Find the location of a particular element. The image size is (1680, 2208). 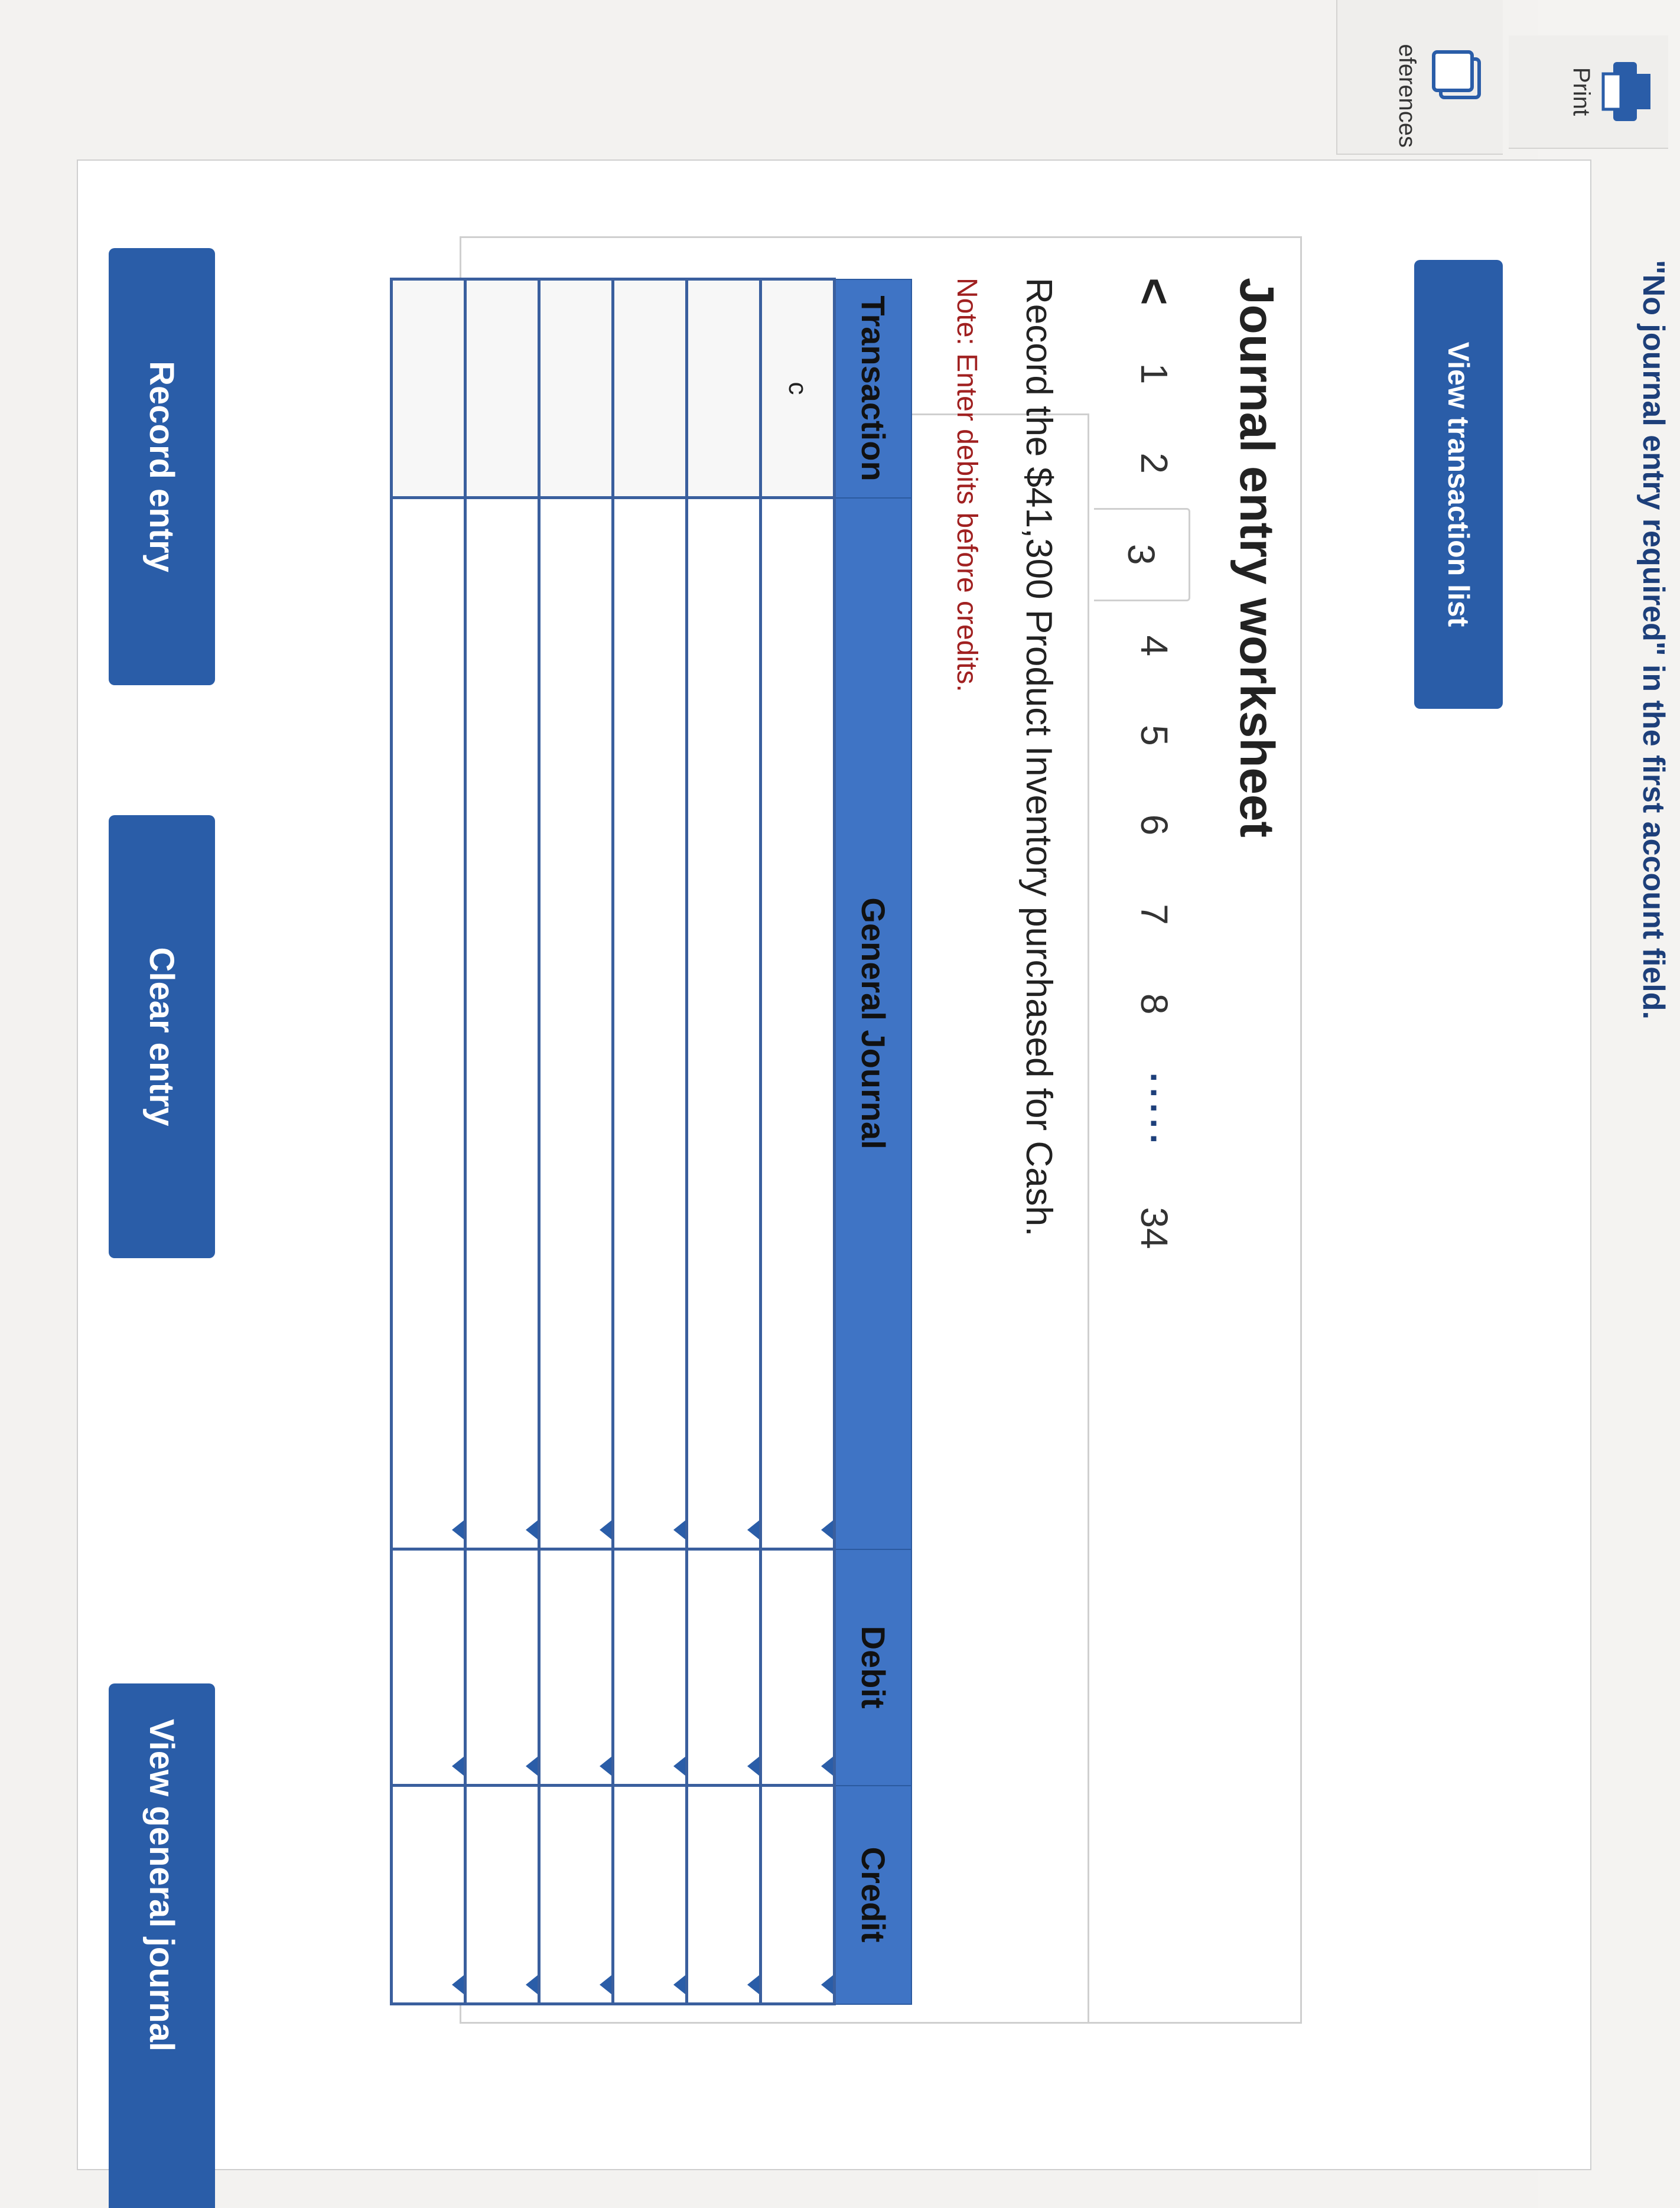

tab-1: 1 is located at coordinates (1154, 374).